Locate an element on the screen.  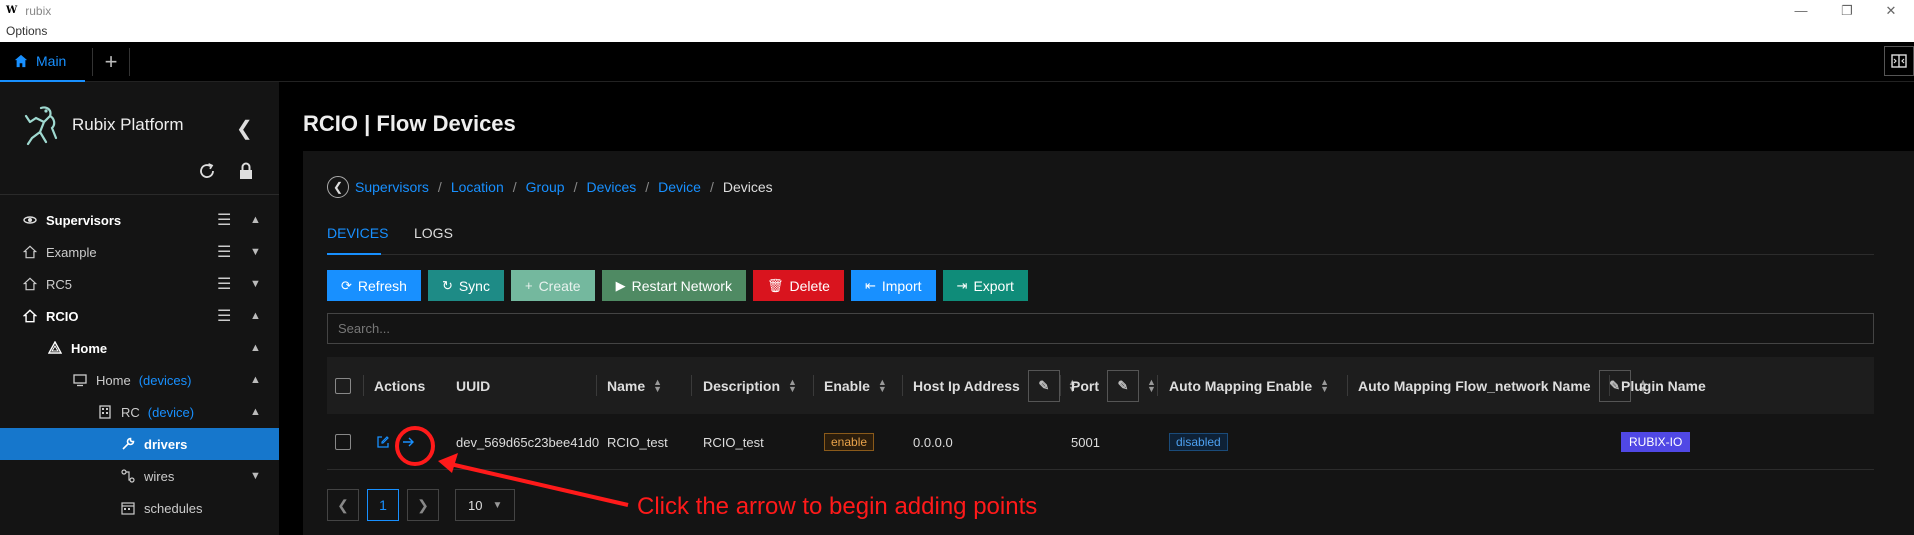
edit-icon is located at coordinates (383, 442).